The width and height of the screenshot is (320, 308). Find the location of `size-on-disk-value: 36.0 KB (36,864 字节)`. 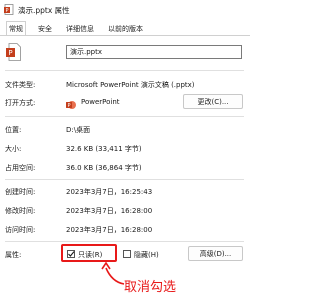

size-on-disk-value: 36.0 KB (36,864 字节) is located at coordinates (104, 168).